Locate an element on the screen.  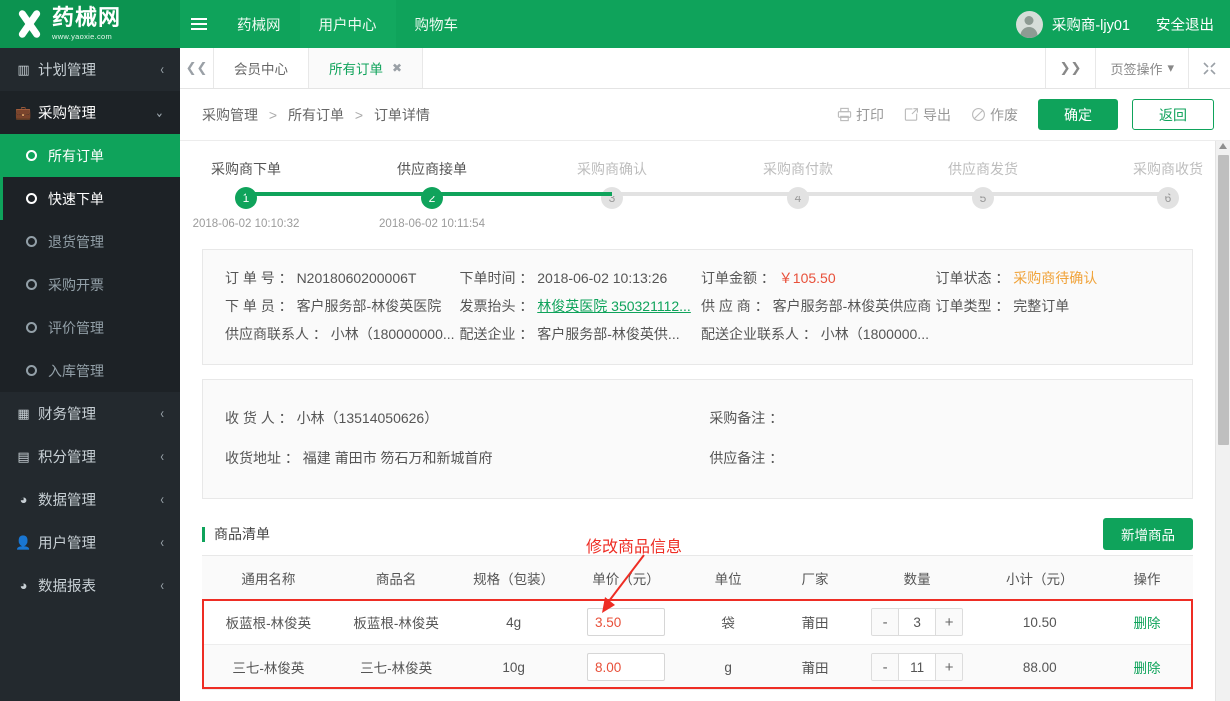
print-label: 打印 is located at coordinates (870, 114).